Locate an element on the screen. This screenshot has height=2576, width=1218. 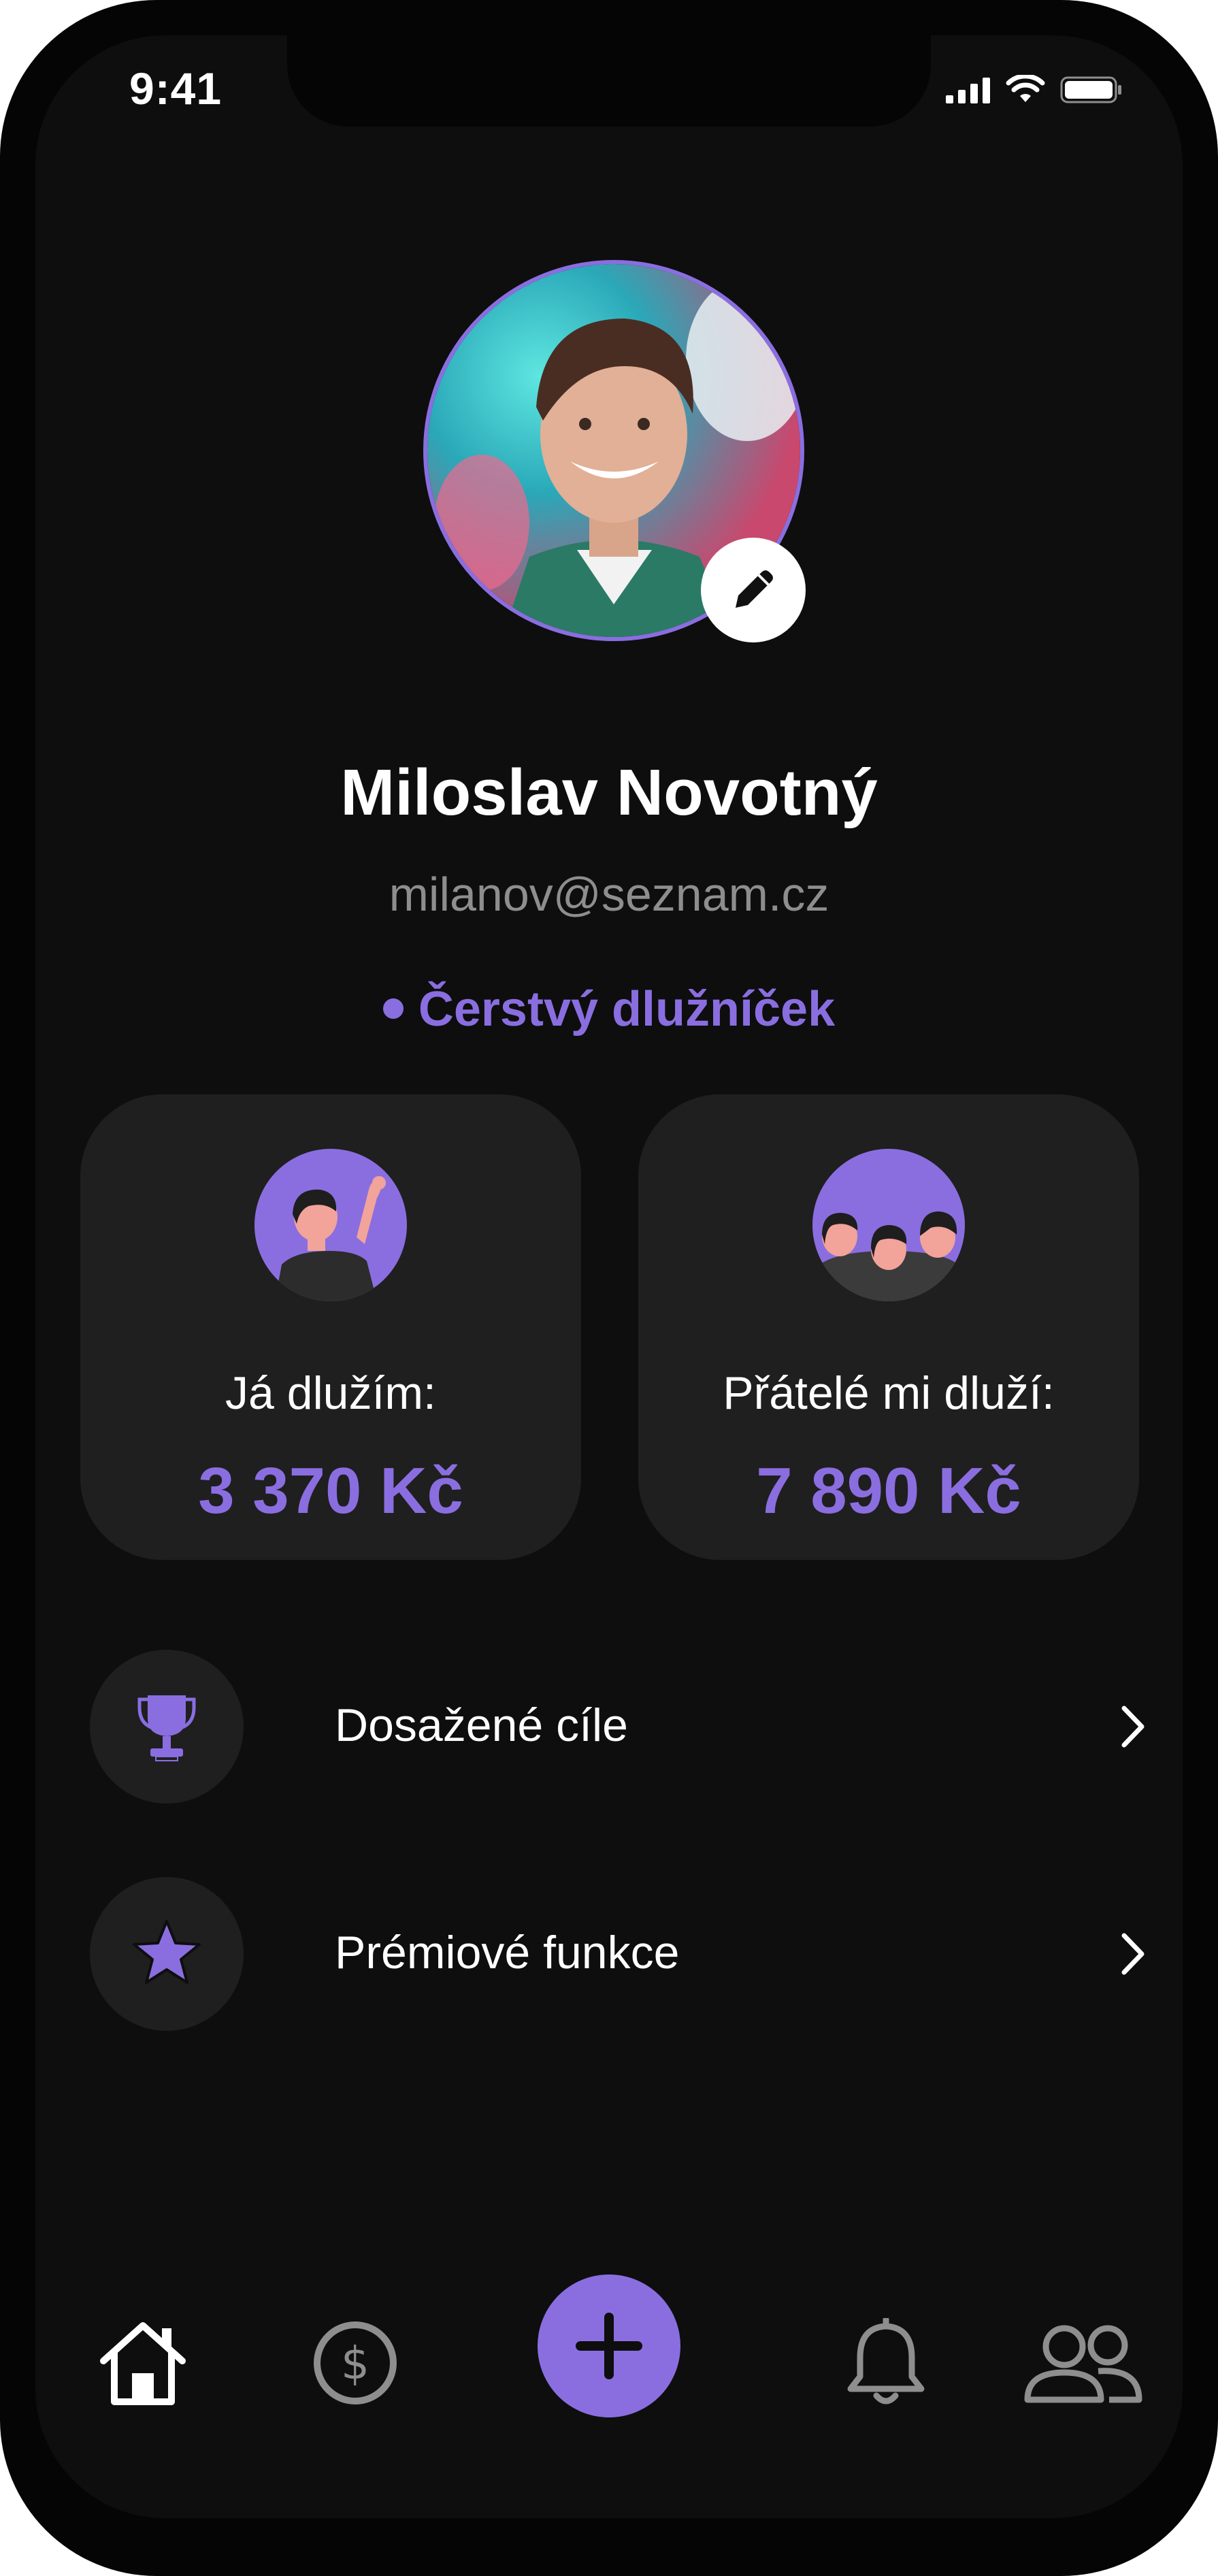
trophy-icon-container is located at coordinates (167, 1727).